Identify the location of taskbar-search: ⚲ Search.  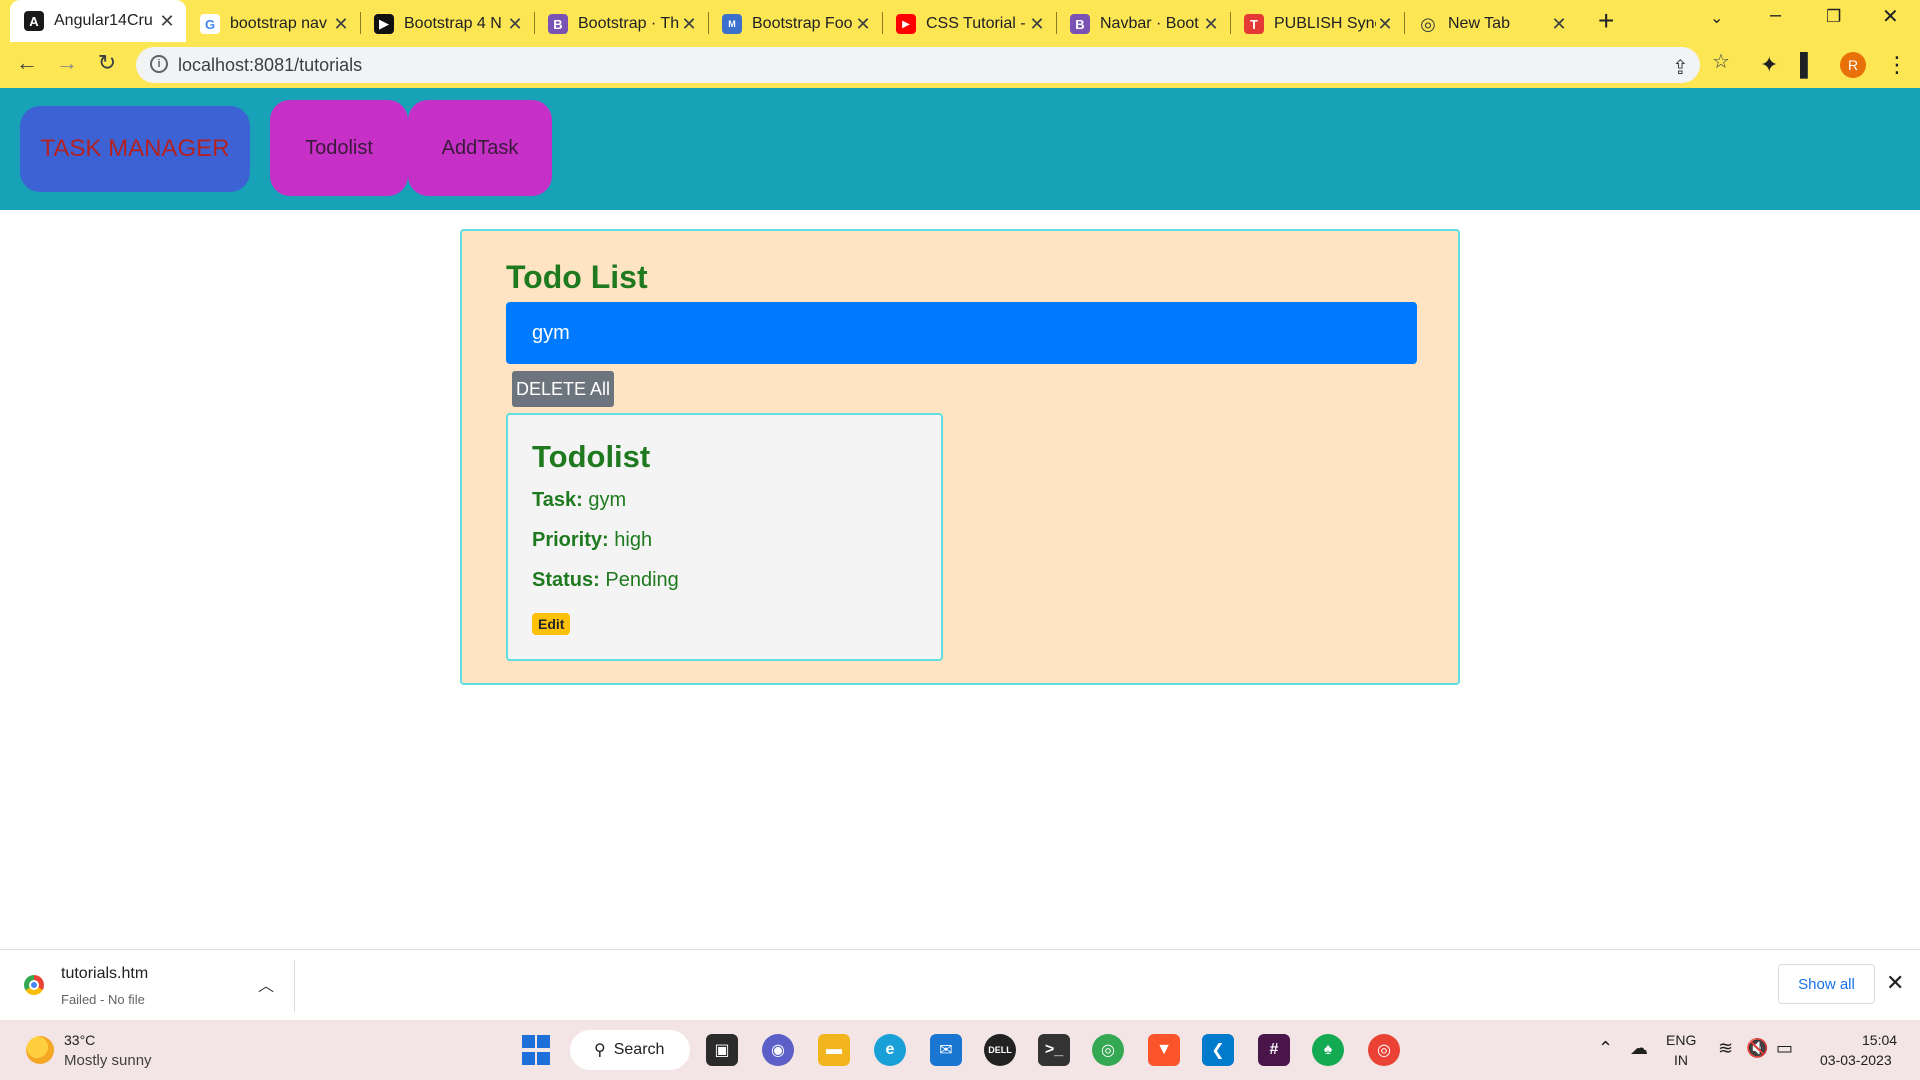
(630, 1050).